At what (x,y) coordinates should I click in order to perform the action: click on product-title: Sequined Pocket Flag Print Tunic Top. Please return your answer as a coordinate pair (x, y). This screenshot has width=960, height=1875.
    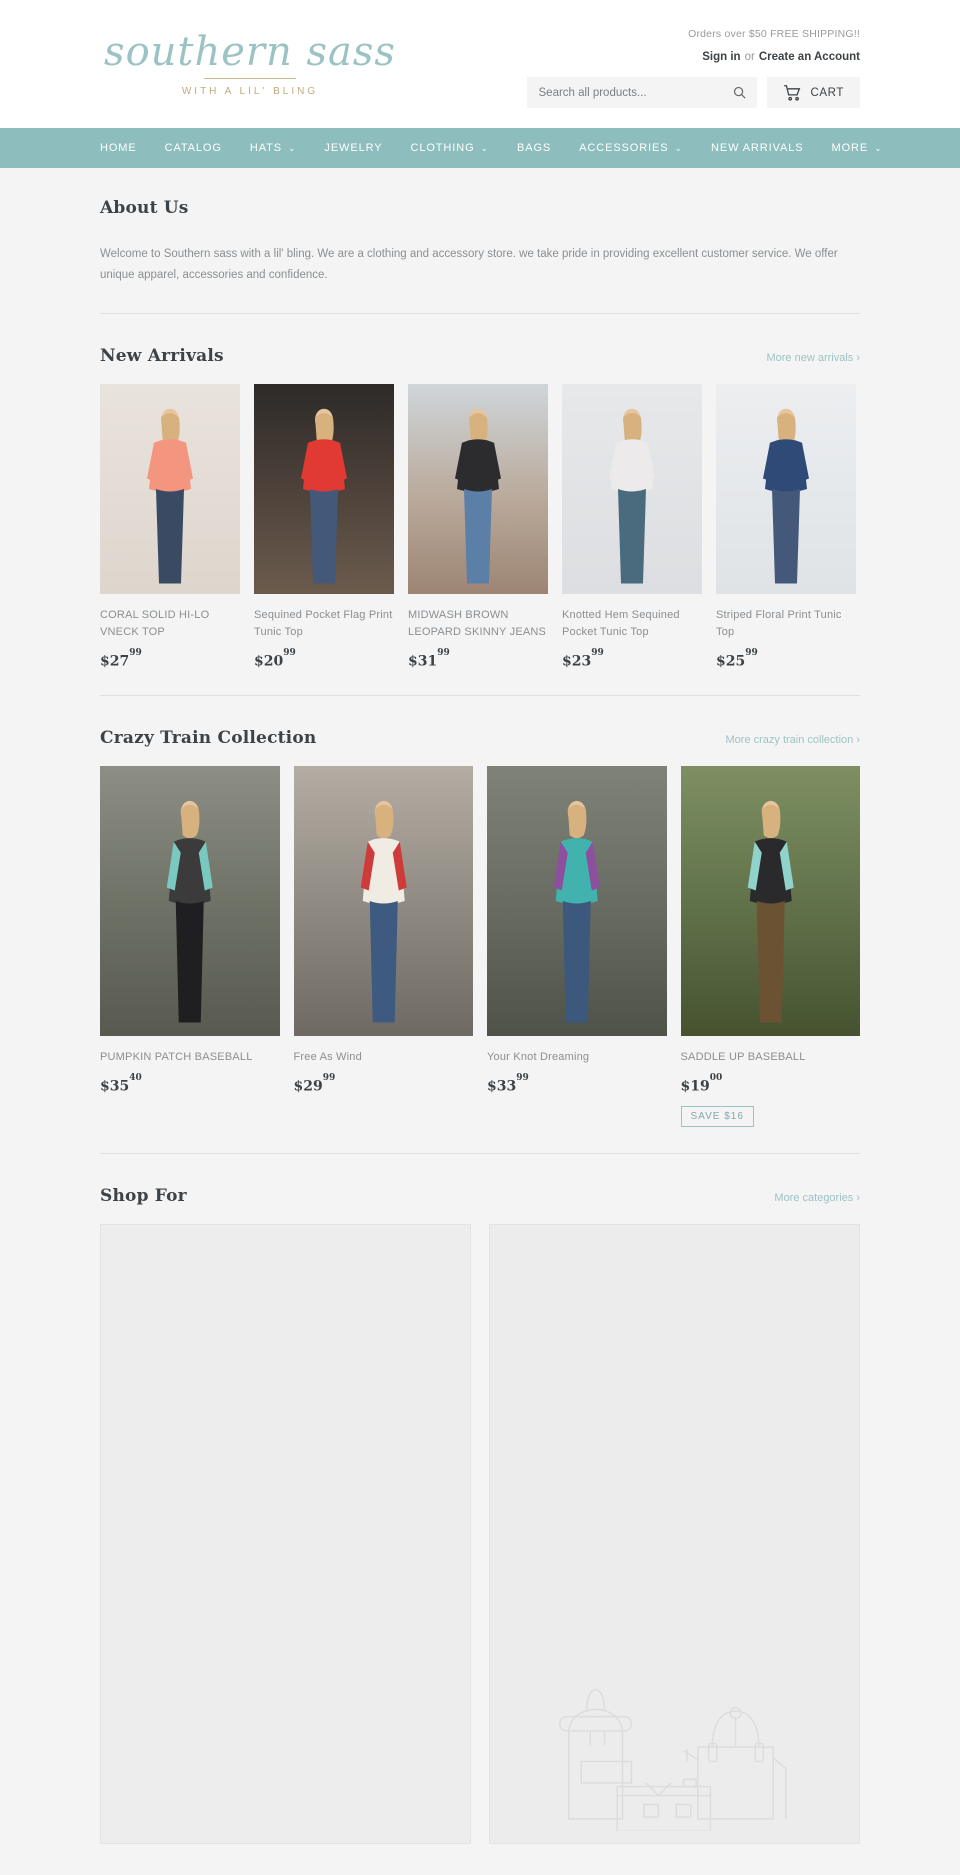
    Looking at the image, I should click on (323, 623).